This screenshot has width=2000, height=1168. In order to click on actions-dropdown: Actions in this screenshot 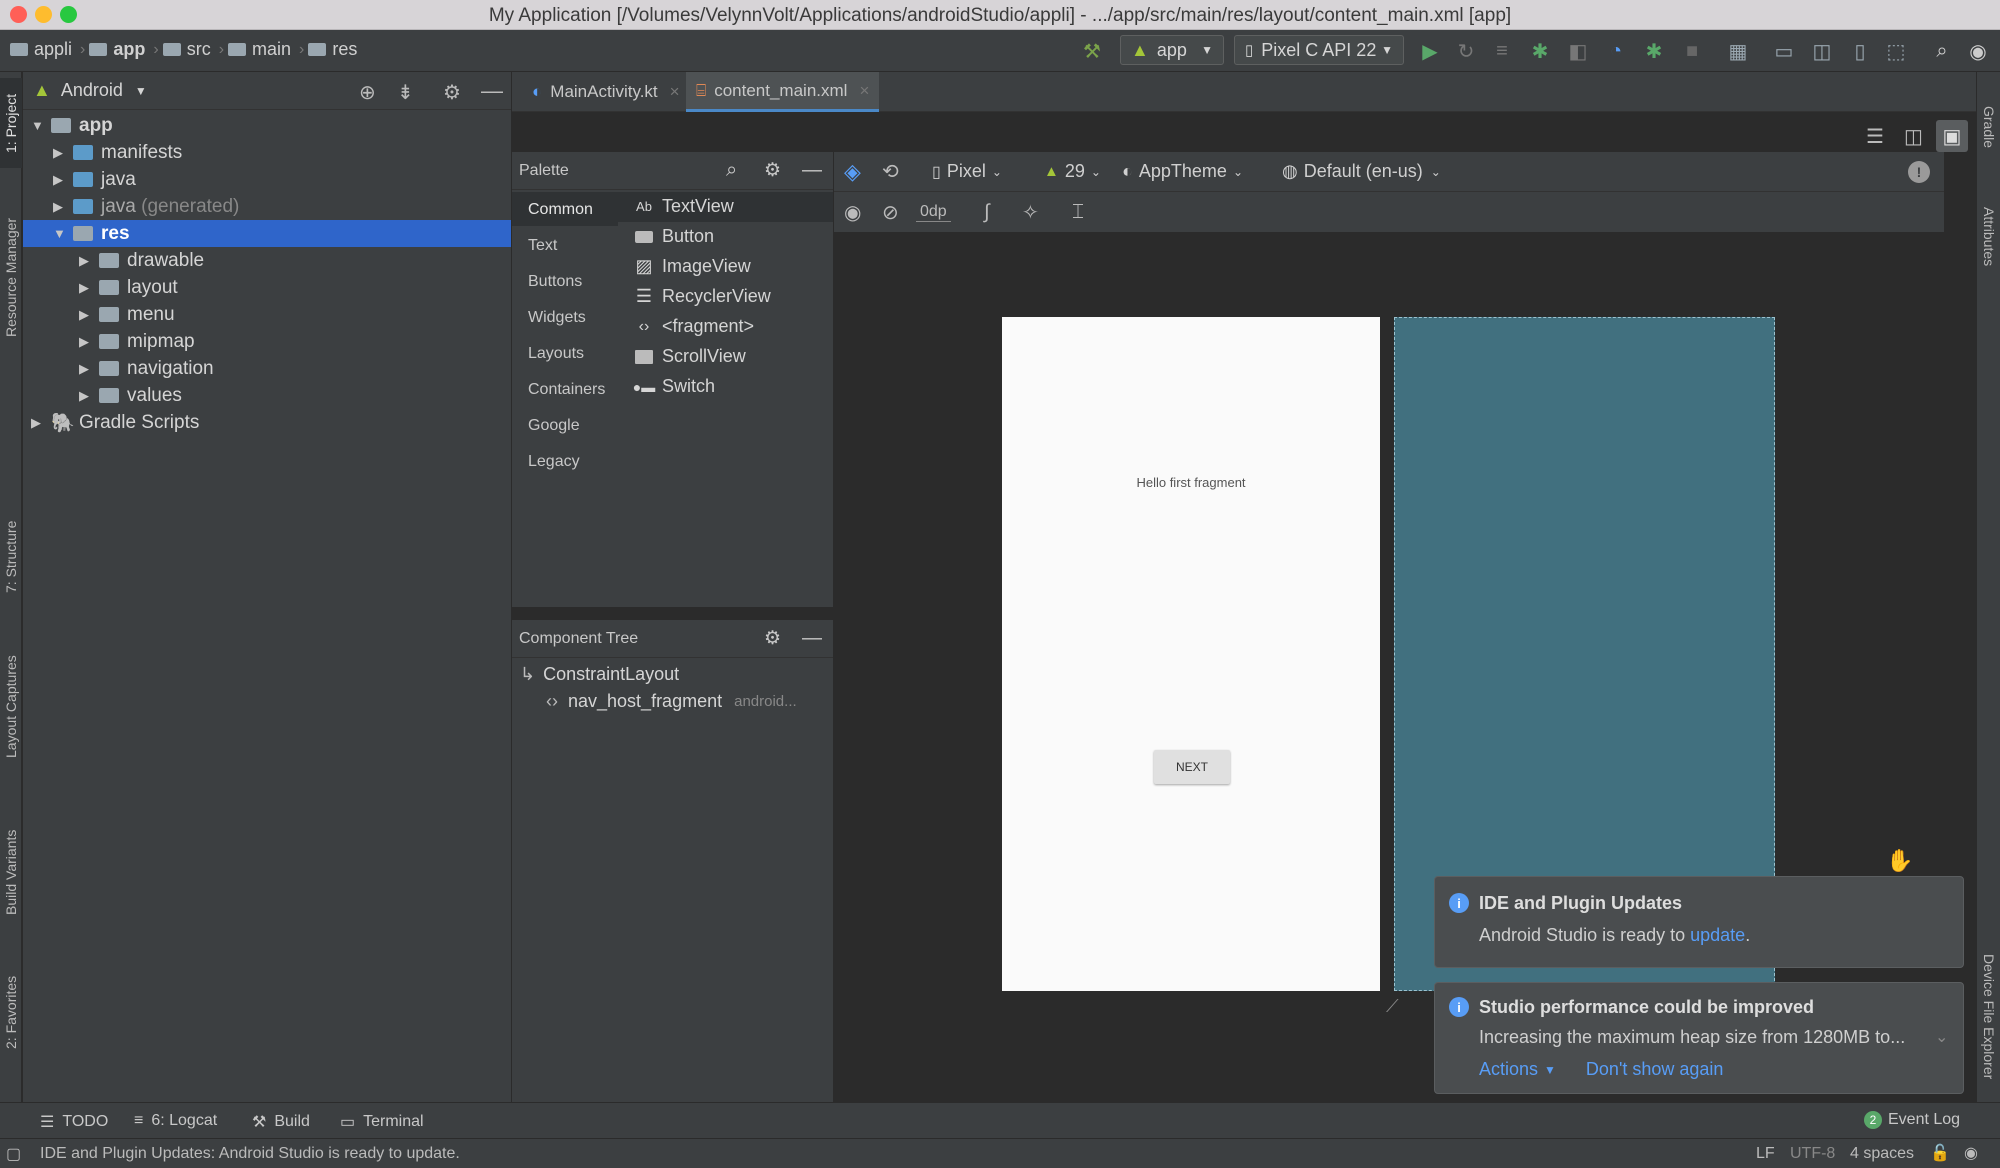, I will do `click(1508, 1069)`.